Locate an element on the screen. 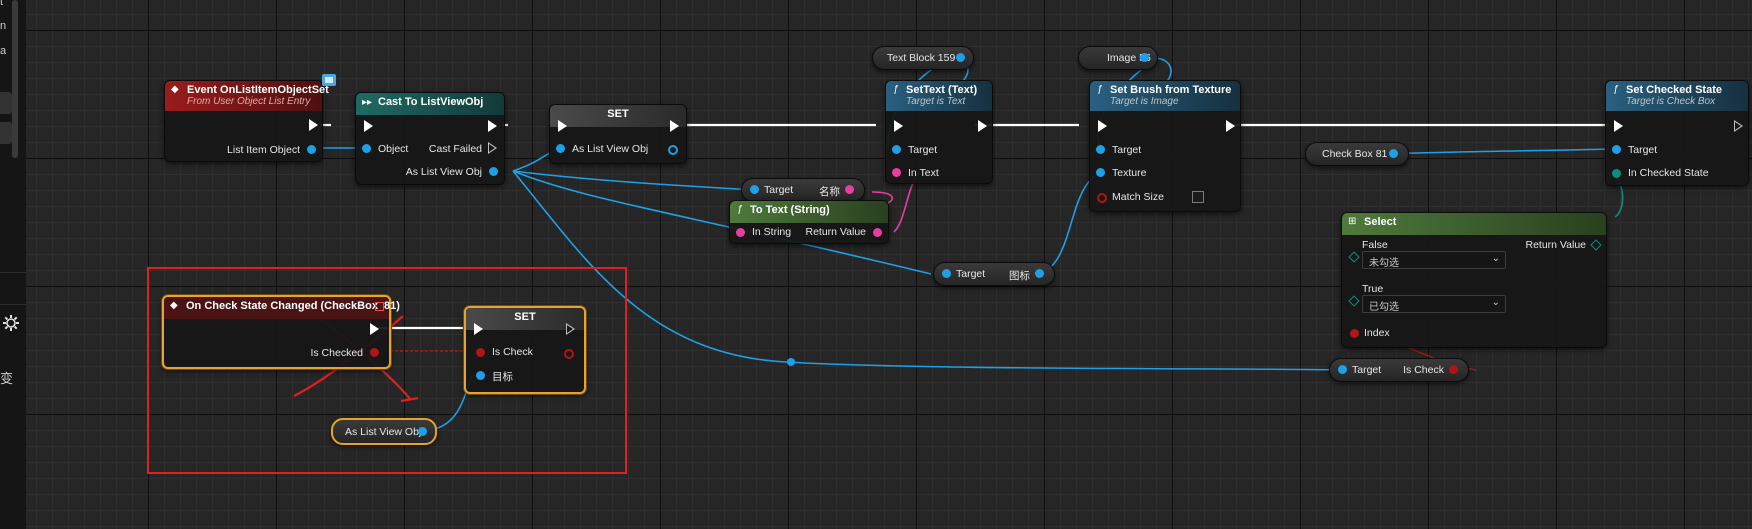 The image size is (1752, 529). setchecked-node-header: ƒ Set Checked State Target is Check Box is located at coordinates (1677, 96).